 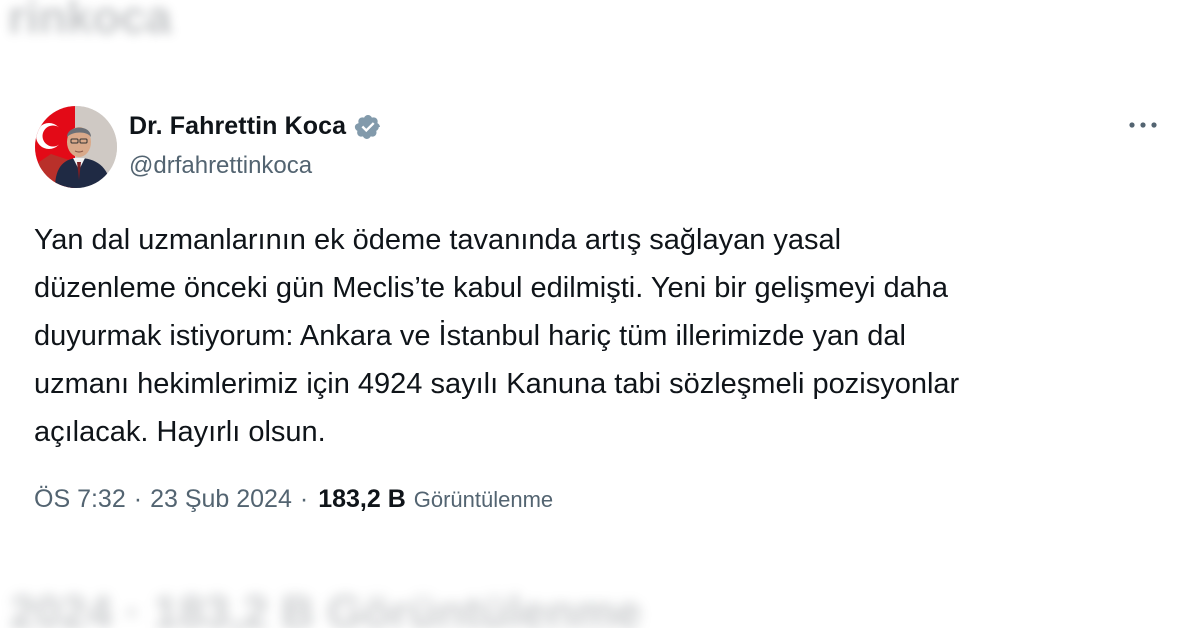 What do you see at coordinates (90, 21) in the screenshot?
I see `blurred-background-text-top: rinkoca` at bounding box center [90, 21].